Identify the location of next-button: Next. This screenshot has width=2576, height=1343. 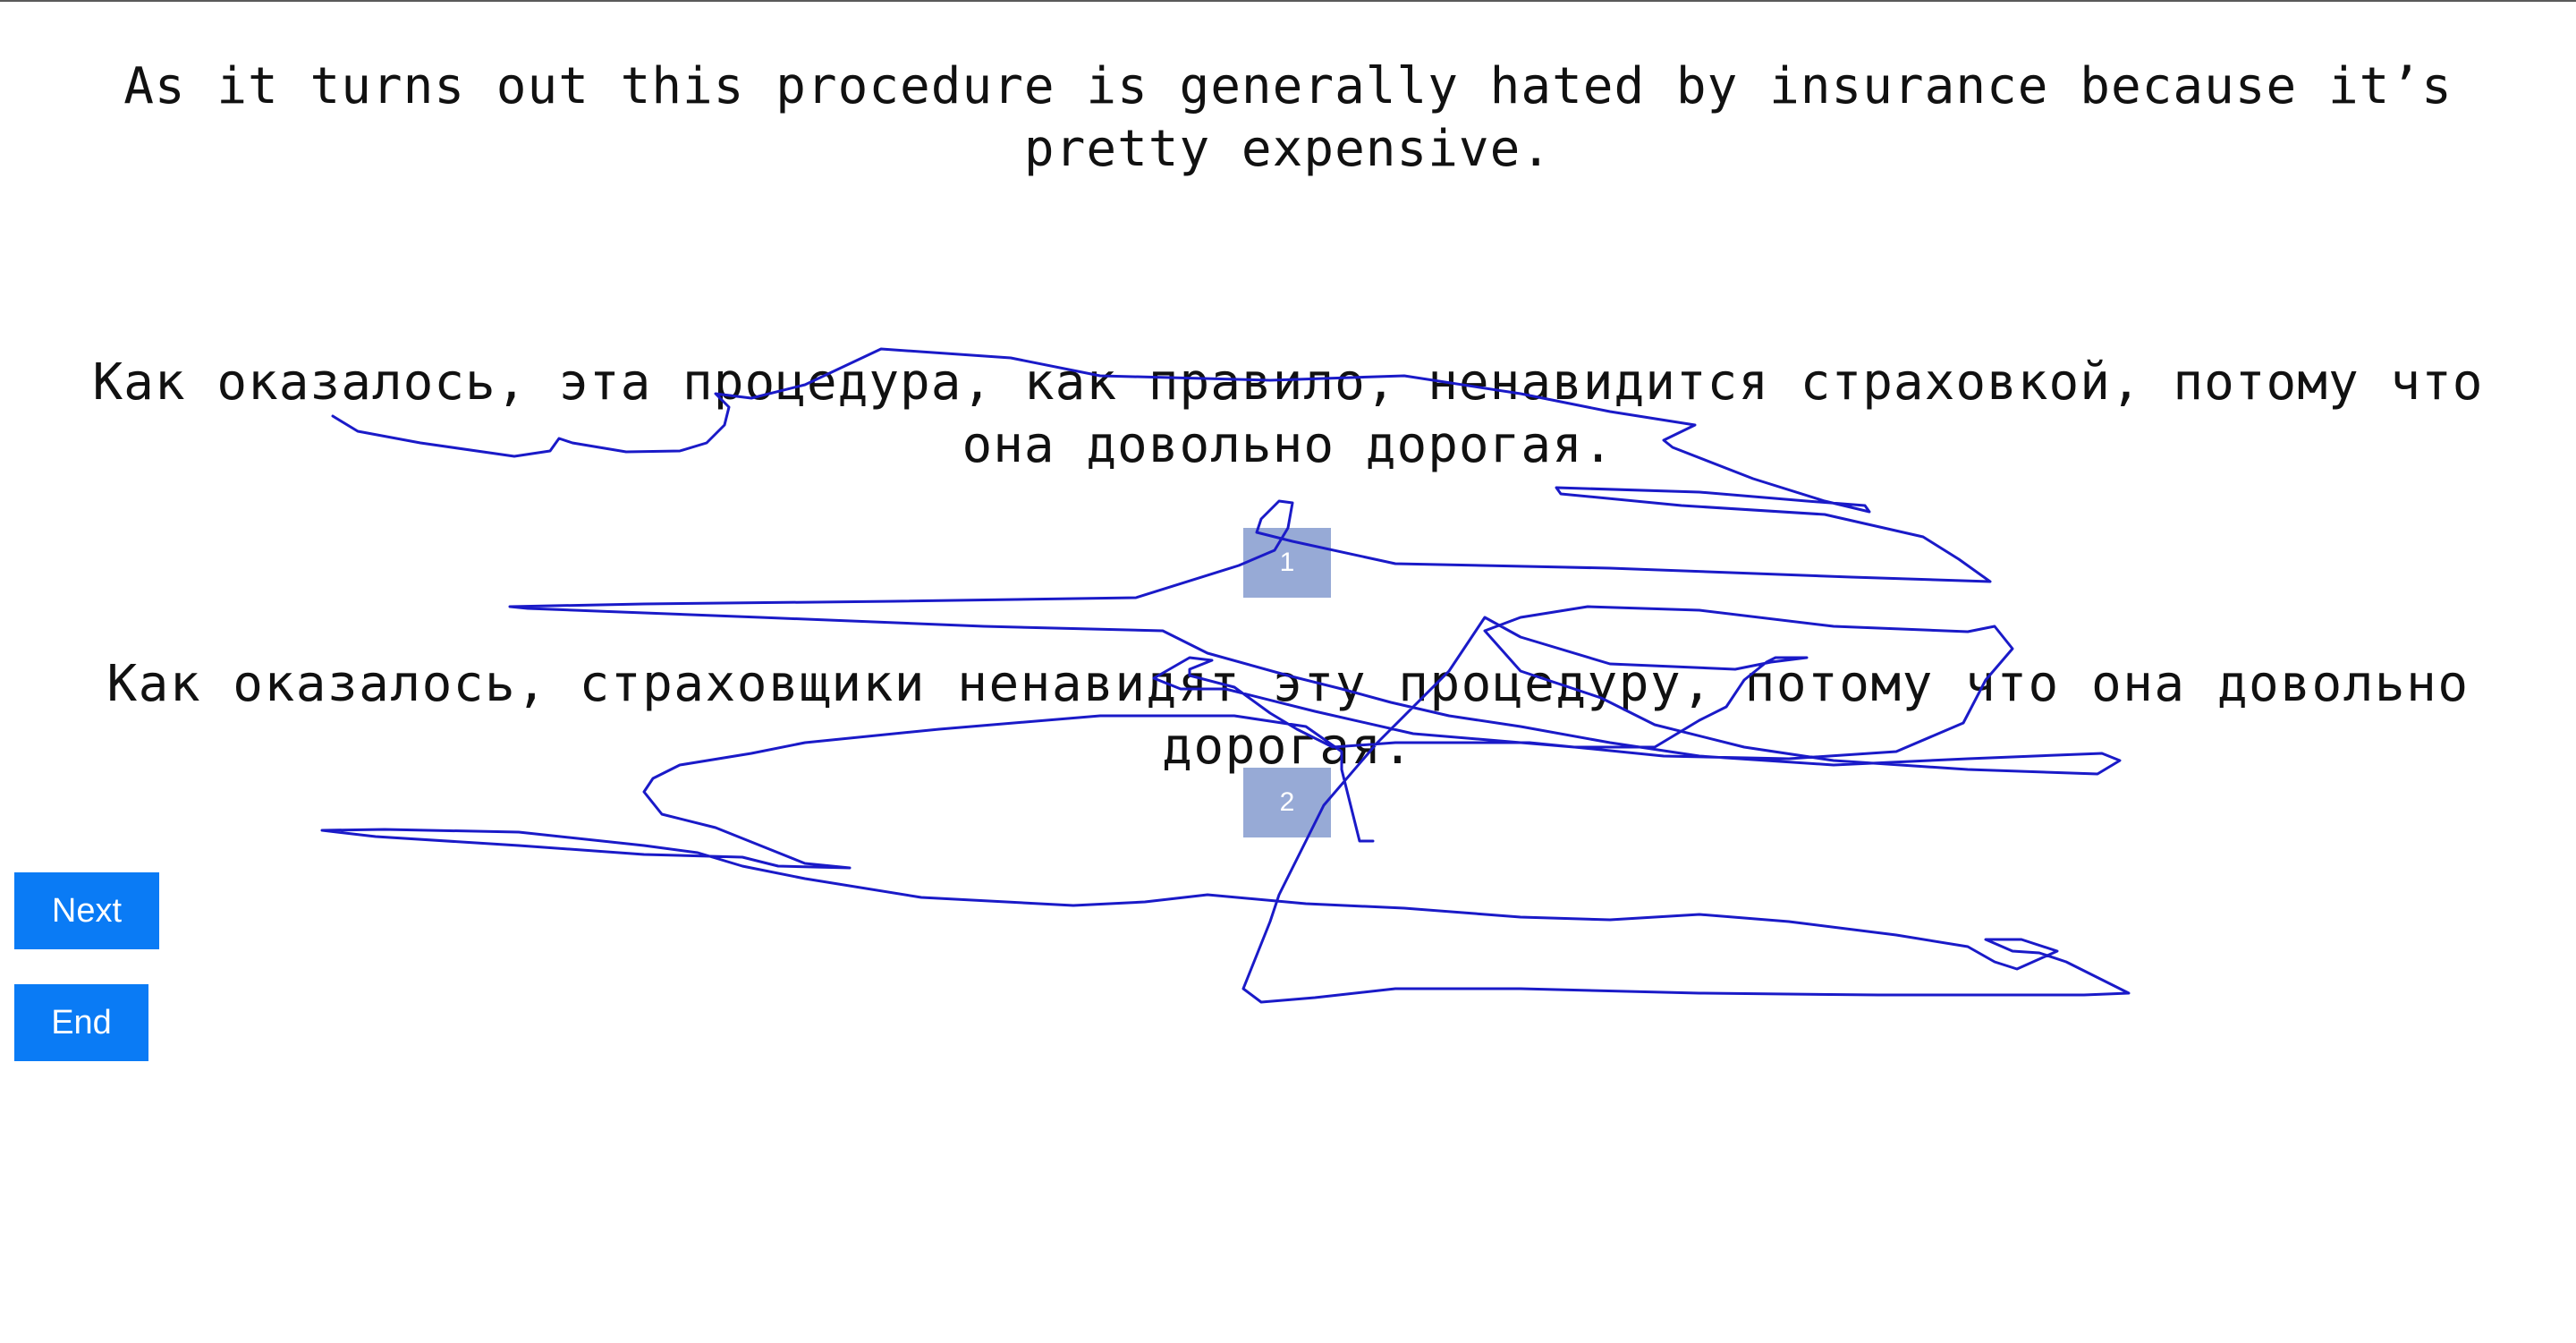
(86, 910).